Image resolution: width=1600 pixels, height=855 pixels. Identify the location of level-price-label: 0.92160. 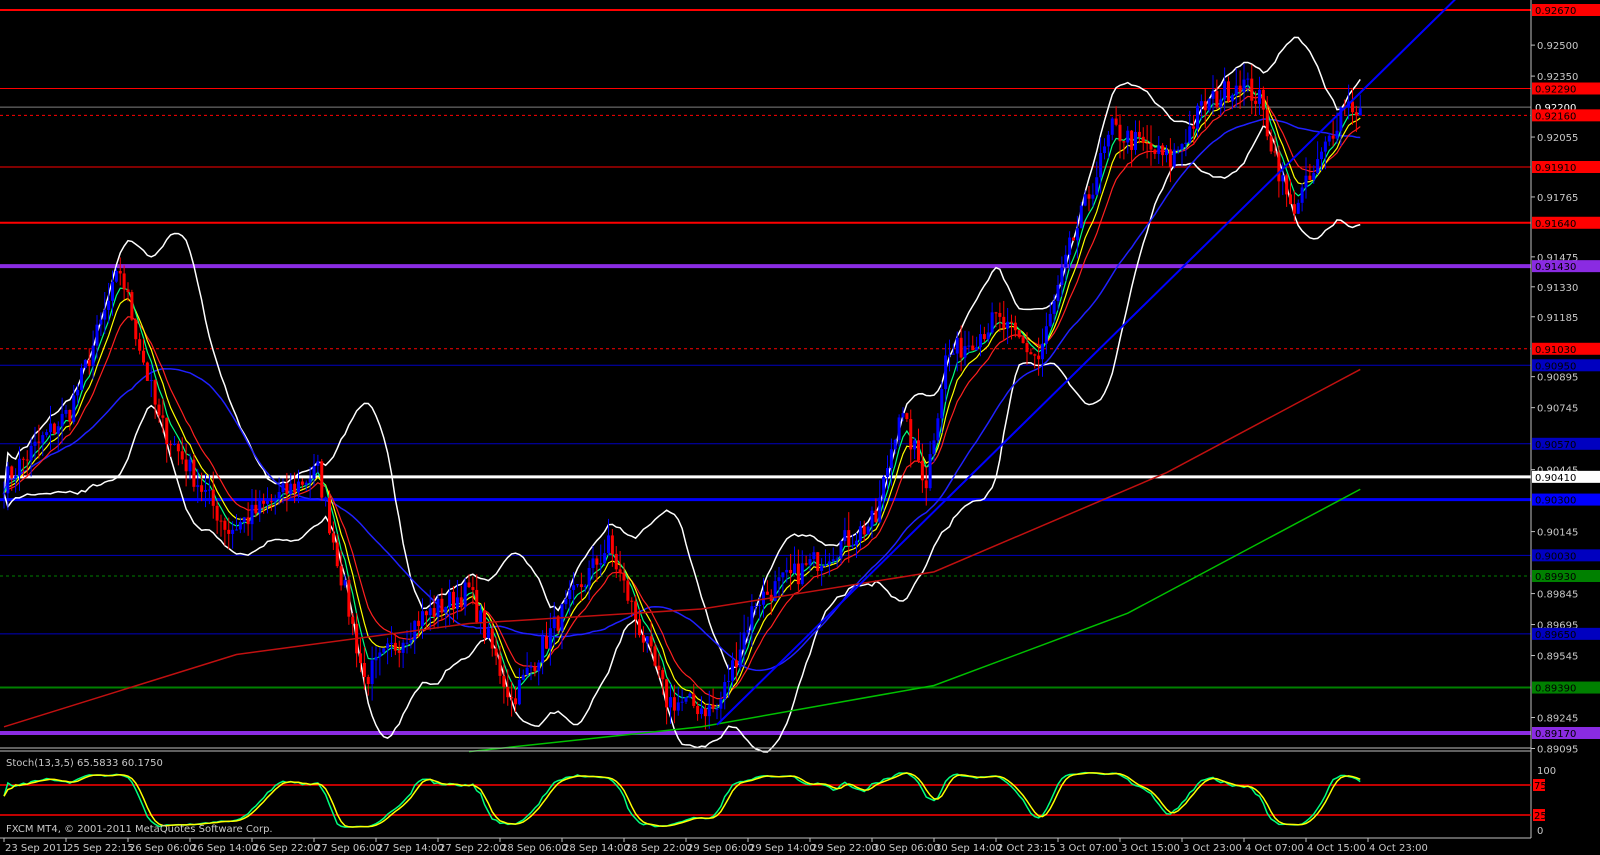
(1555, 116).